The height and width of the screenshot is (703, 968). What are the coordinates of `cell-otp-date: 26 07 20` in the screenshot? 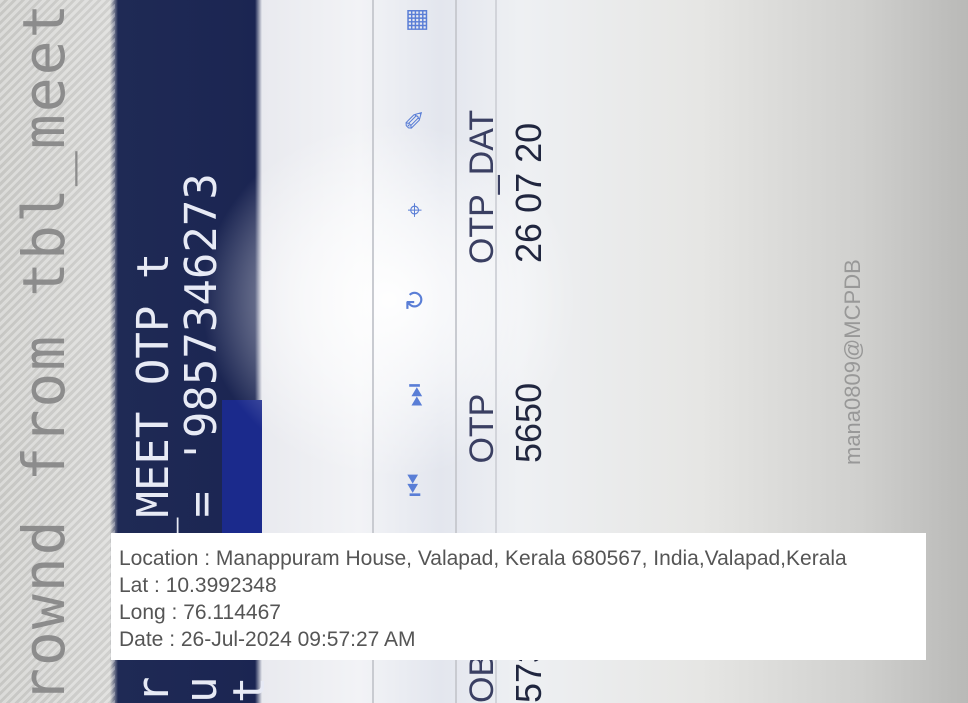 It's located at (528, 192).